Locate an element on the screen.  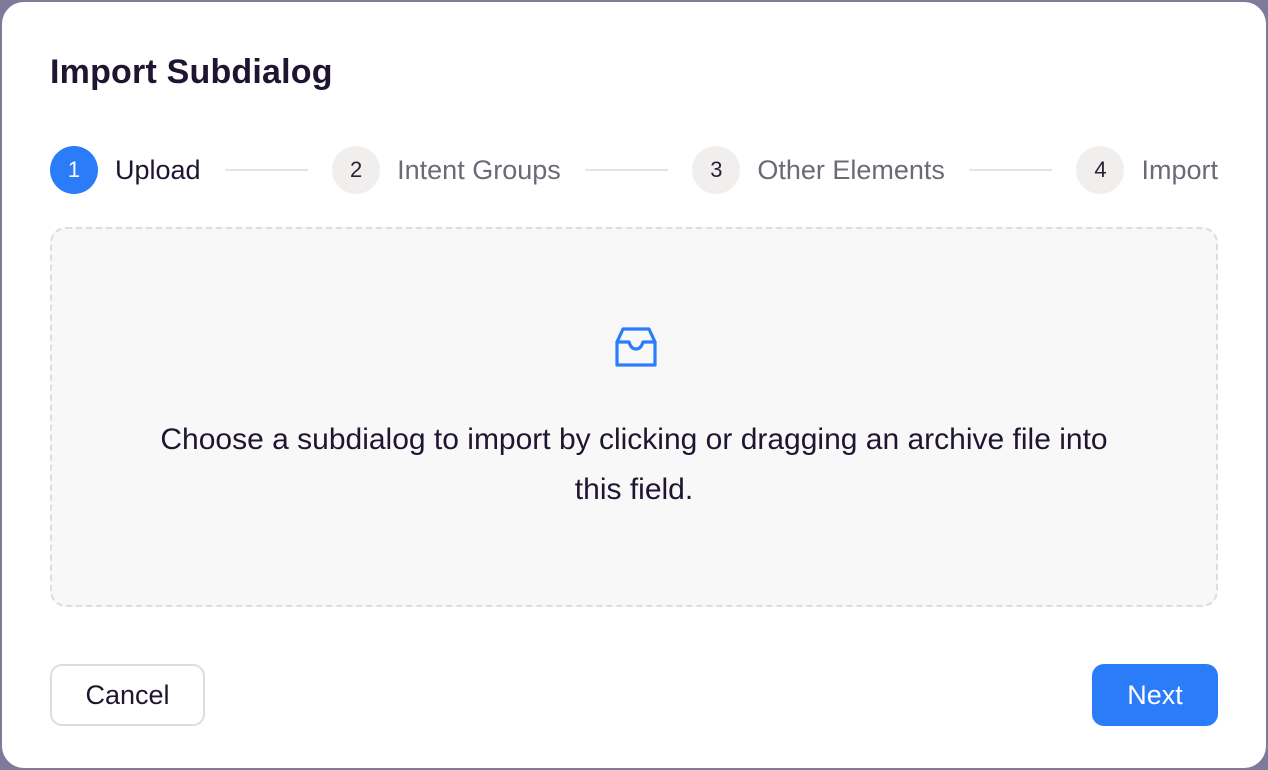
step-upload: 1 Upload is located at coordinates (125, 170).